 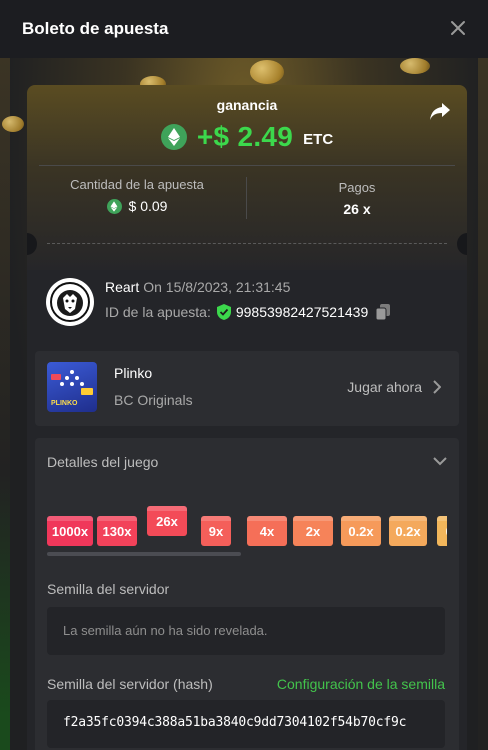 I want to click on bet-id-line: ID de la apuesta: 99853982427521439, so click(x=248, y=312).